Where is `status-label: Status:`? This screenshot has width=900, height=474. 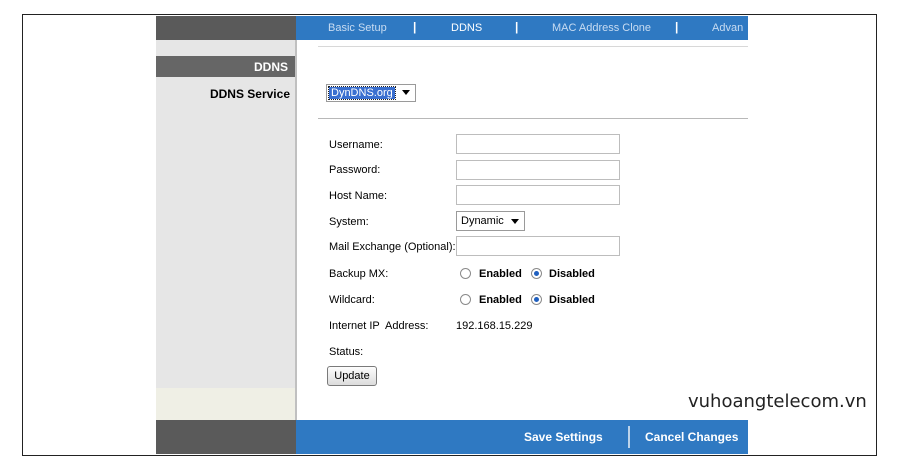 status-label: Status: is located at coordinates (346, 352).